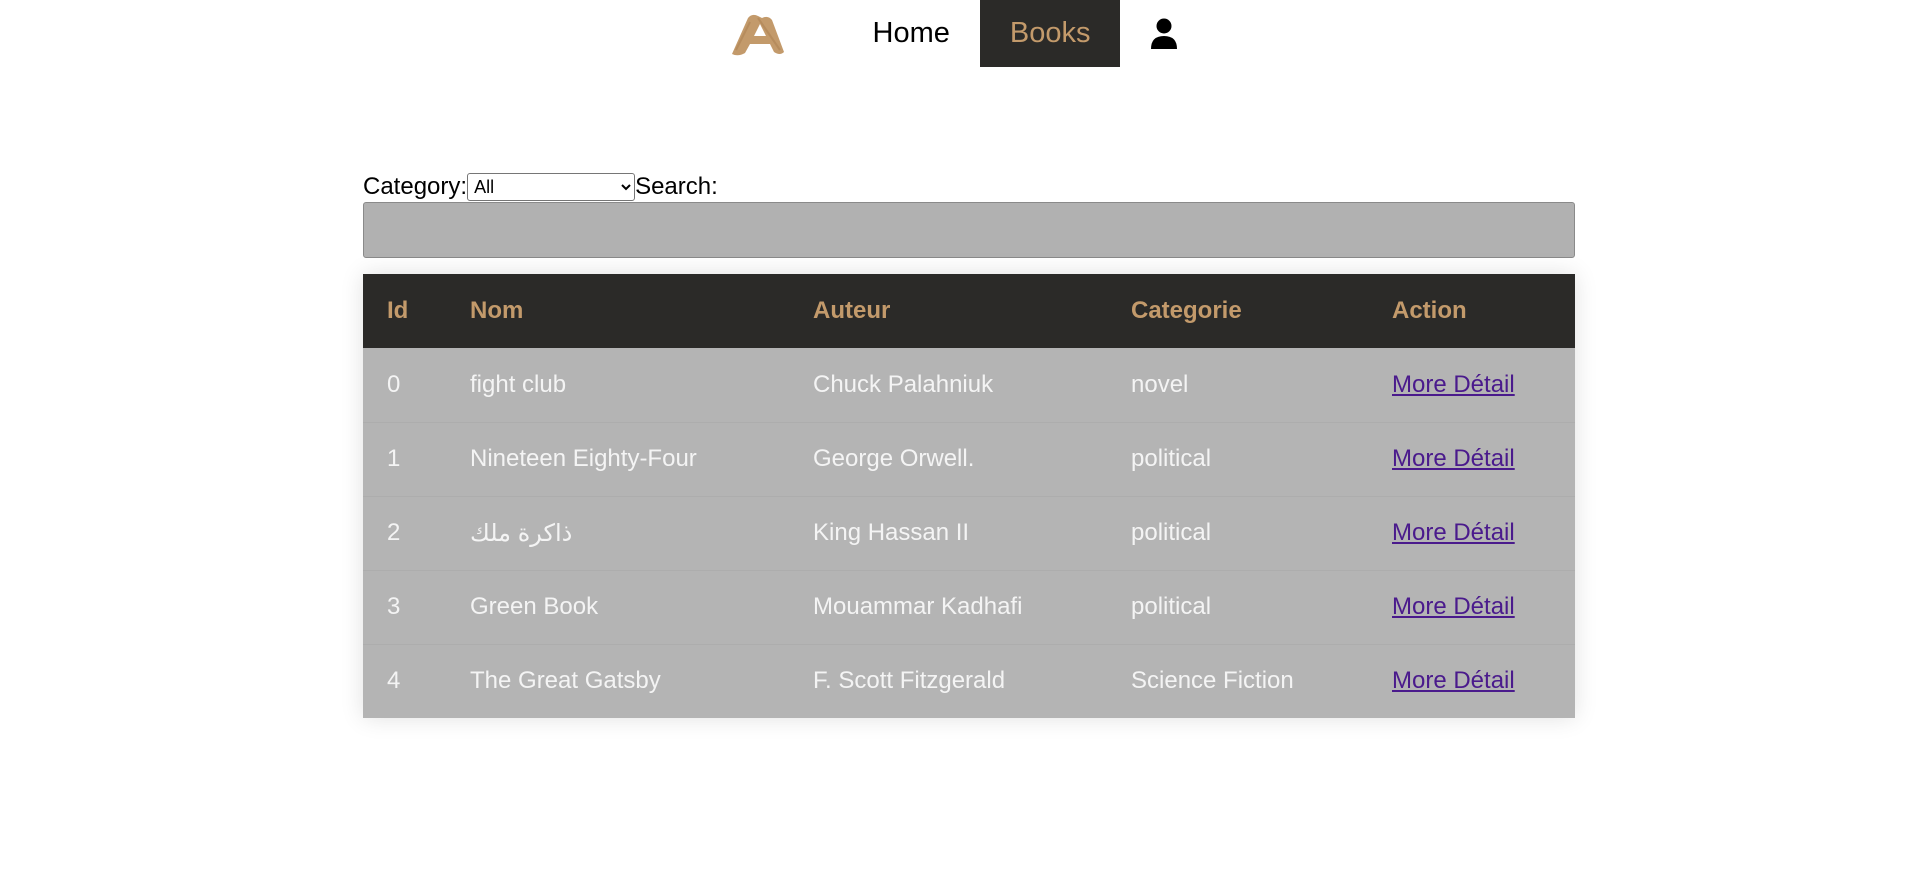 This screenshot has width=1920, height=880. What do you see at coordinates (1050, 33) in the screenshot?
I see `nav-books-link: Books` at bounding box center [1050, 33].